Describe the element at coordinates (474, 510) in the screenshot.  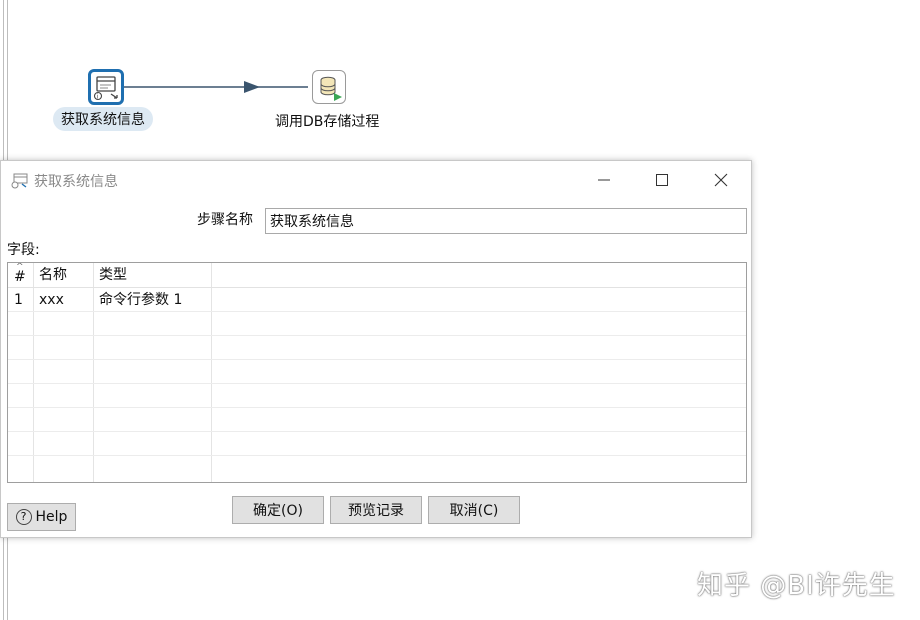
I see `cancel-button: 取消(C)` at that location.